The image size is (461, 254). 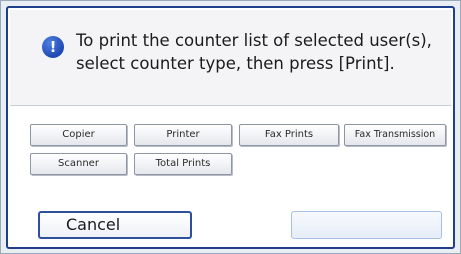 What do you see at coordinates (78, 164) in the screenshot?
I see `scanner-button: Scanner` at bounding box center [78, 164].